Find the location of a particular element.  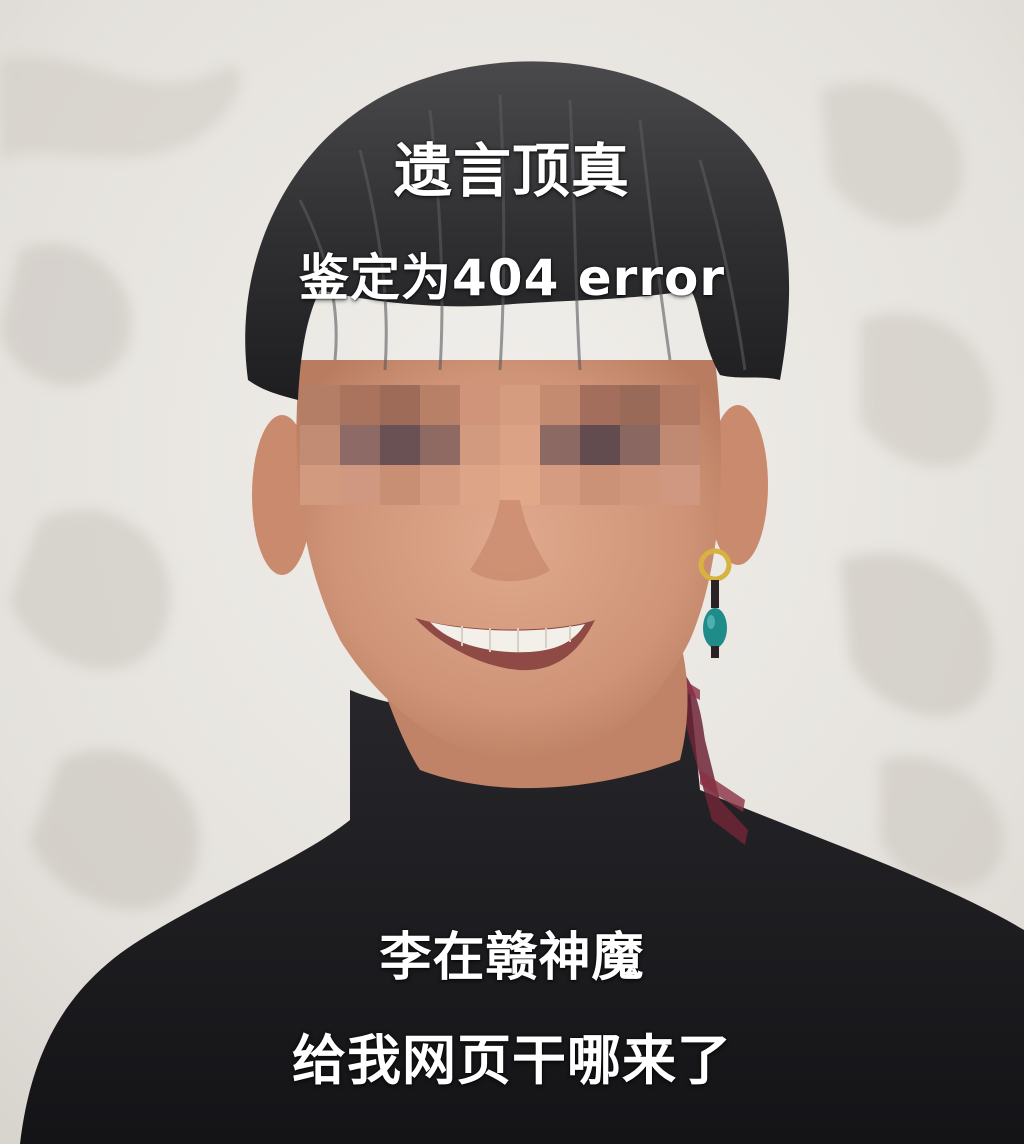

caption-line-2: 鉴定为404 error is located at coordinates (511, 278).